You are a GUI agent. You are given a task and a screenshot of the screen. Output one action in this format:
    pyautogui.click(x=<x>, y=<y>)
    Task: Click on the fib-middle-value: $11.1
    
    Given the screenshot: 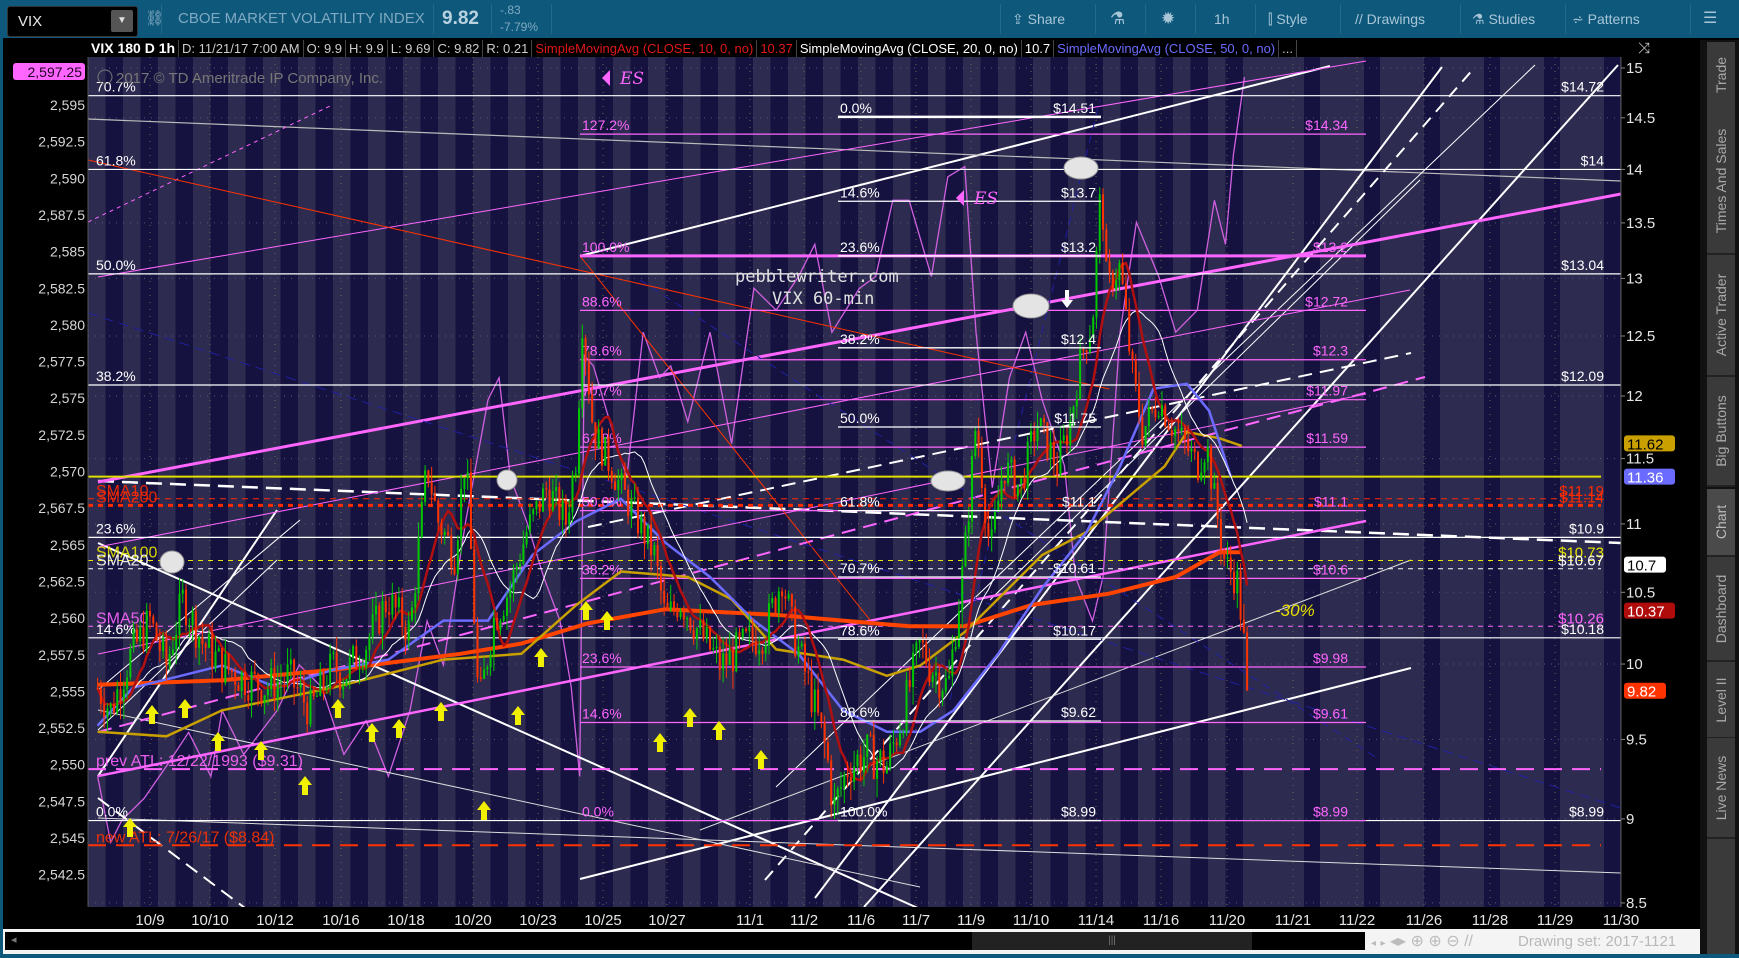 What is the action you would take?
    pyautogui.click(x=1079, y=502)
    